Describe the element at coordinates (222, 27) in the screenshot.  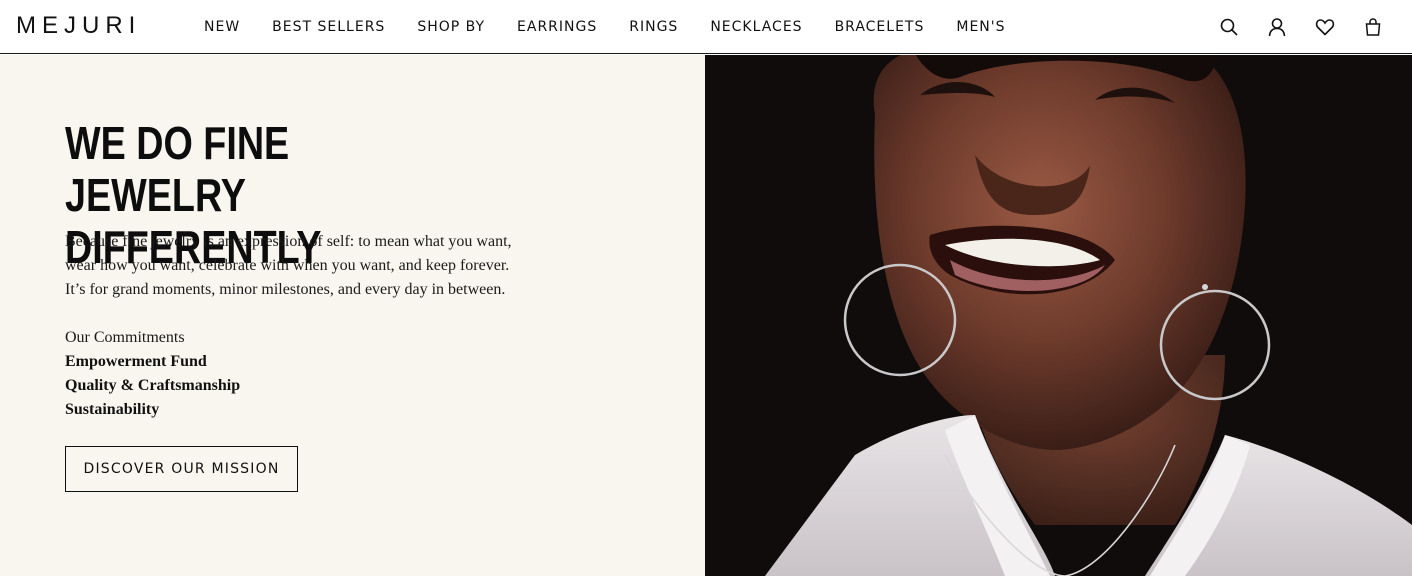
I see `nav-item-new: NEW` at that location.